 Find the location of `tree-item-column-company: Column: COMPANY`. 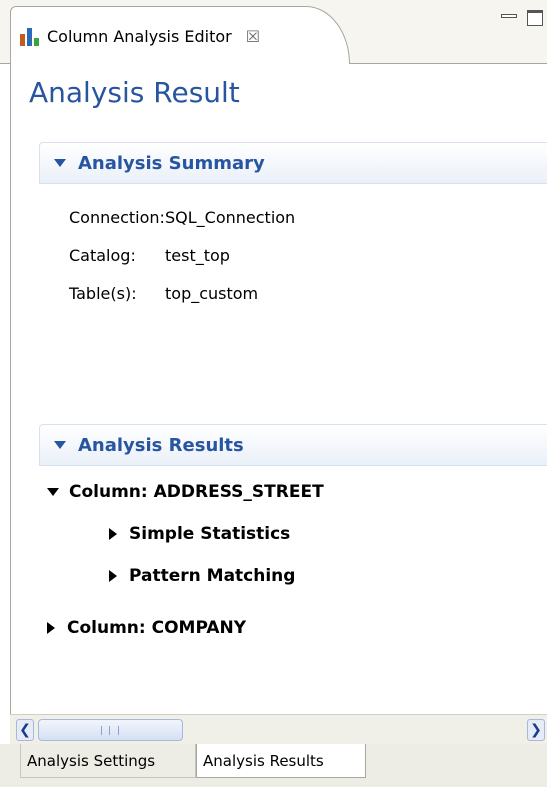

tree-item-column-company: Column: COMPANY is located at coordinates (146, 628).